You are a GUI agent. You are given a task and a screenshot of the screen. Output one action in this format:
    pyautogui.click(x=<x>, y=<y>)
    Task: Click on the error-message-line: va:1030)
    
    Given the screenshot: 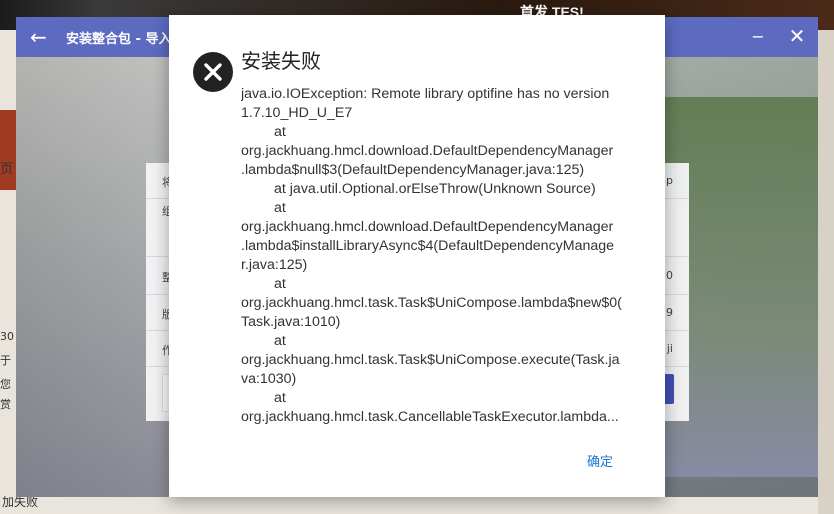 What is the action you would take?
    pyautogui.click(x=269, y=379)
    